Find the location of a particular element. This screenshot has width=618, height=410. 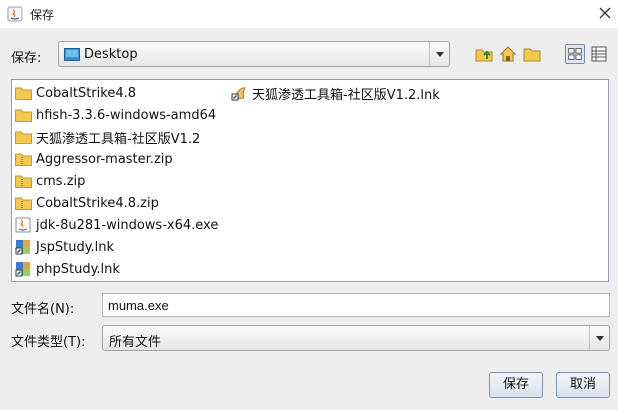

filetype-value: 所有文件 is located at coordinates (135, 342).